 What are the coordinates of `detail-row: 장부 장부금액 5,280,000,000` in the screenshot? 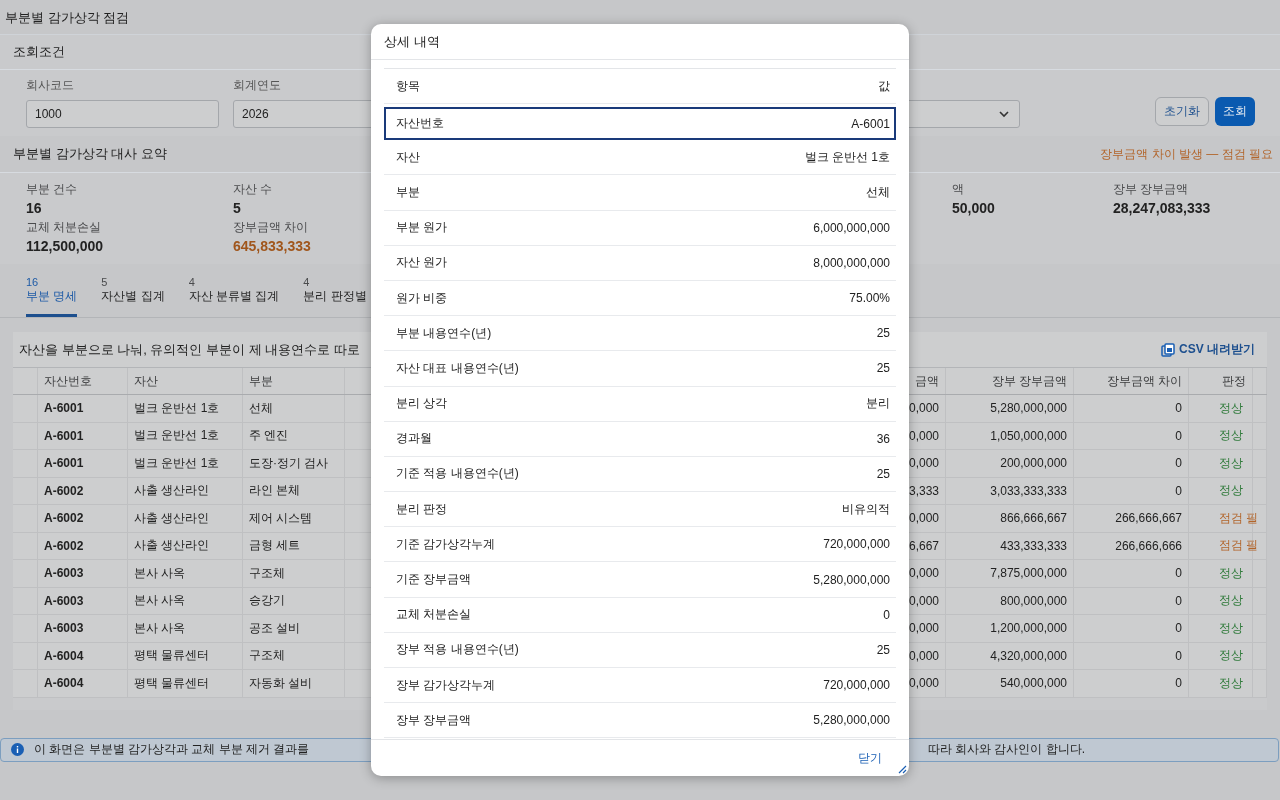 It's located at (640, 721).